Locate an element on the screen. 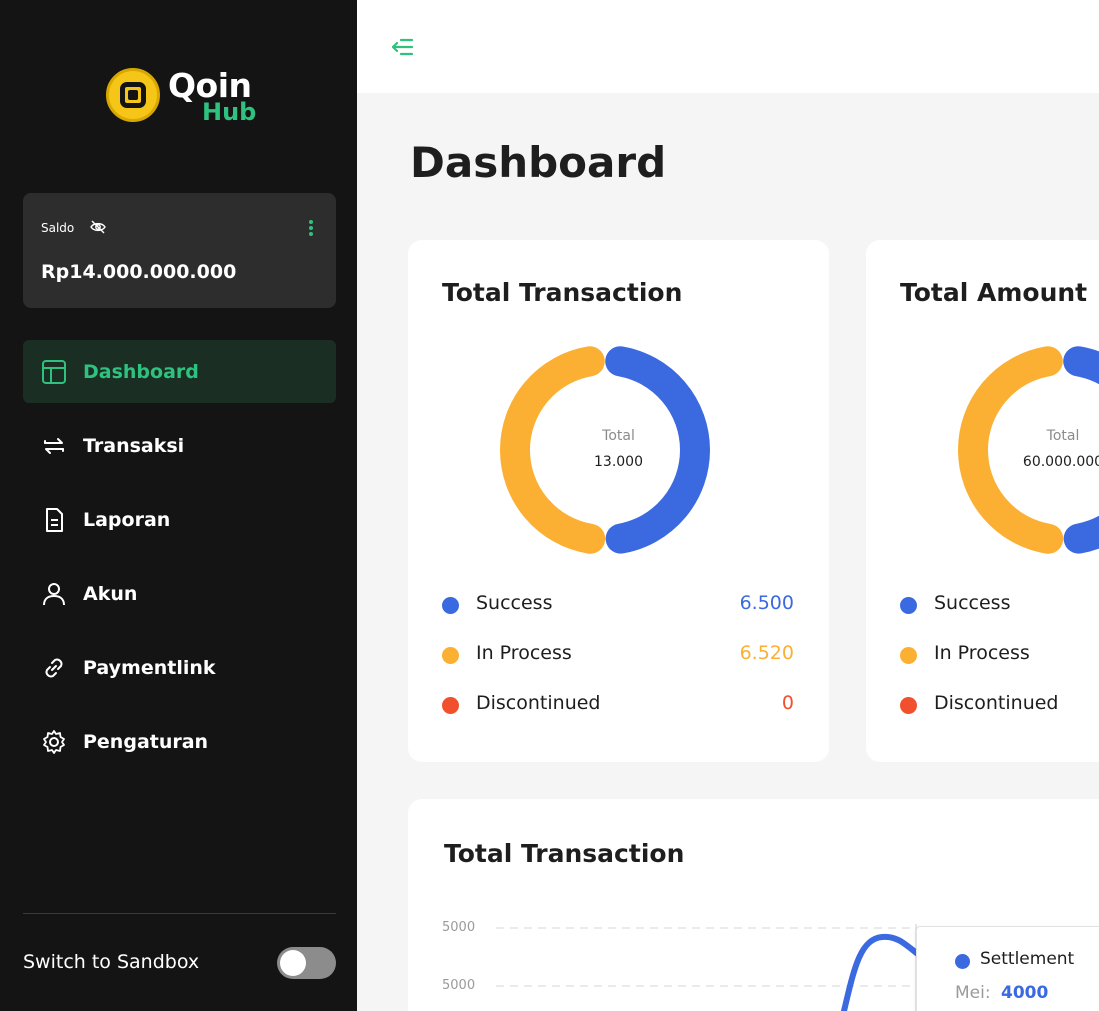  sandbox-label: Switch to Sandbox is located at coordinates (111, 962).